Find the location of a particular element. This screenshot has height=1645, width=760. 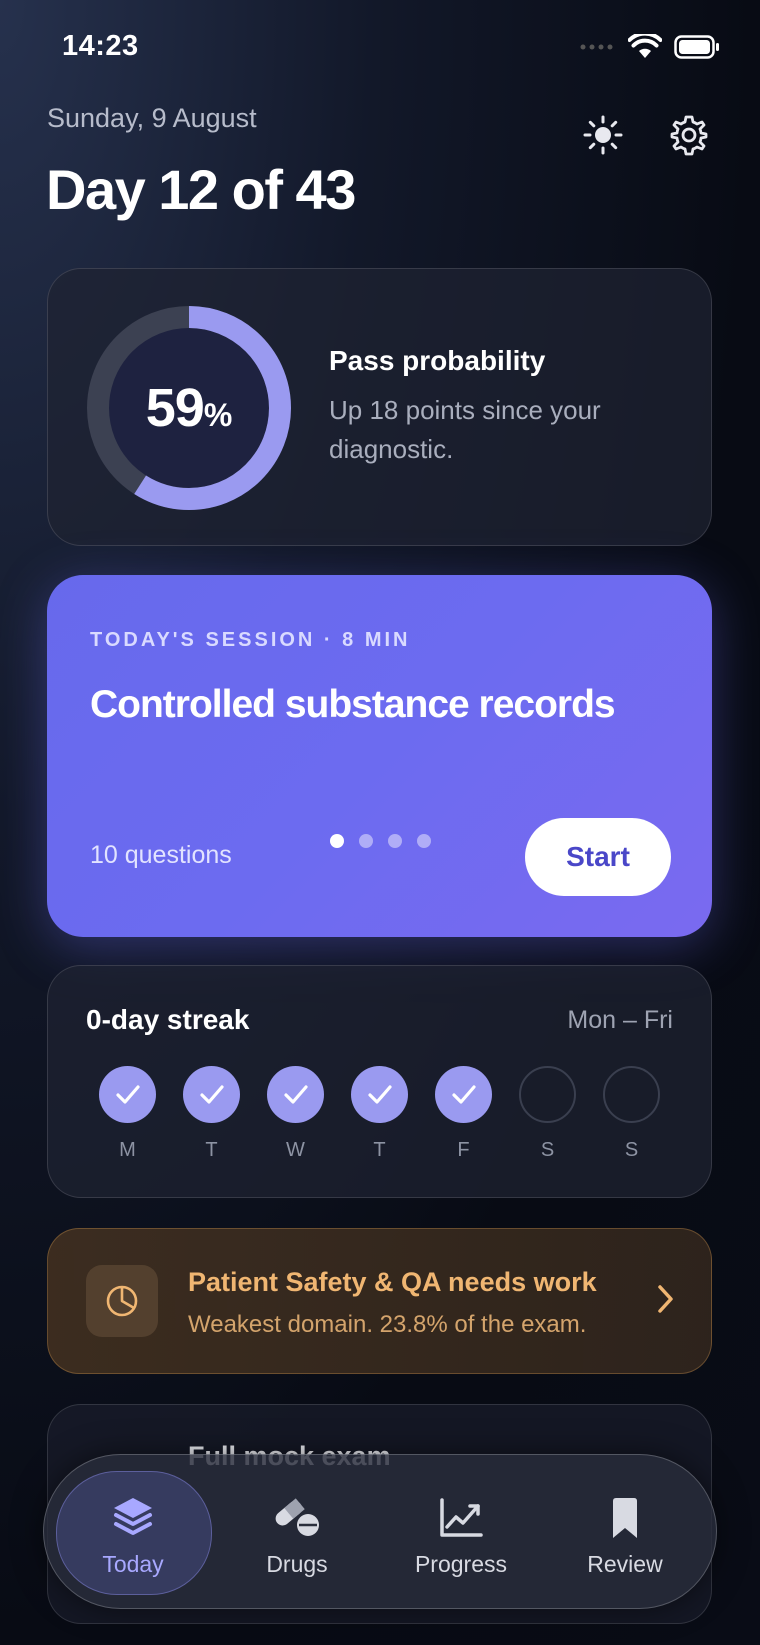

probability-subtitle: Up 18 points since your diagnostic. is located at coordinates (465, 429).